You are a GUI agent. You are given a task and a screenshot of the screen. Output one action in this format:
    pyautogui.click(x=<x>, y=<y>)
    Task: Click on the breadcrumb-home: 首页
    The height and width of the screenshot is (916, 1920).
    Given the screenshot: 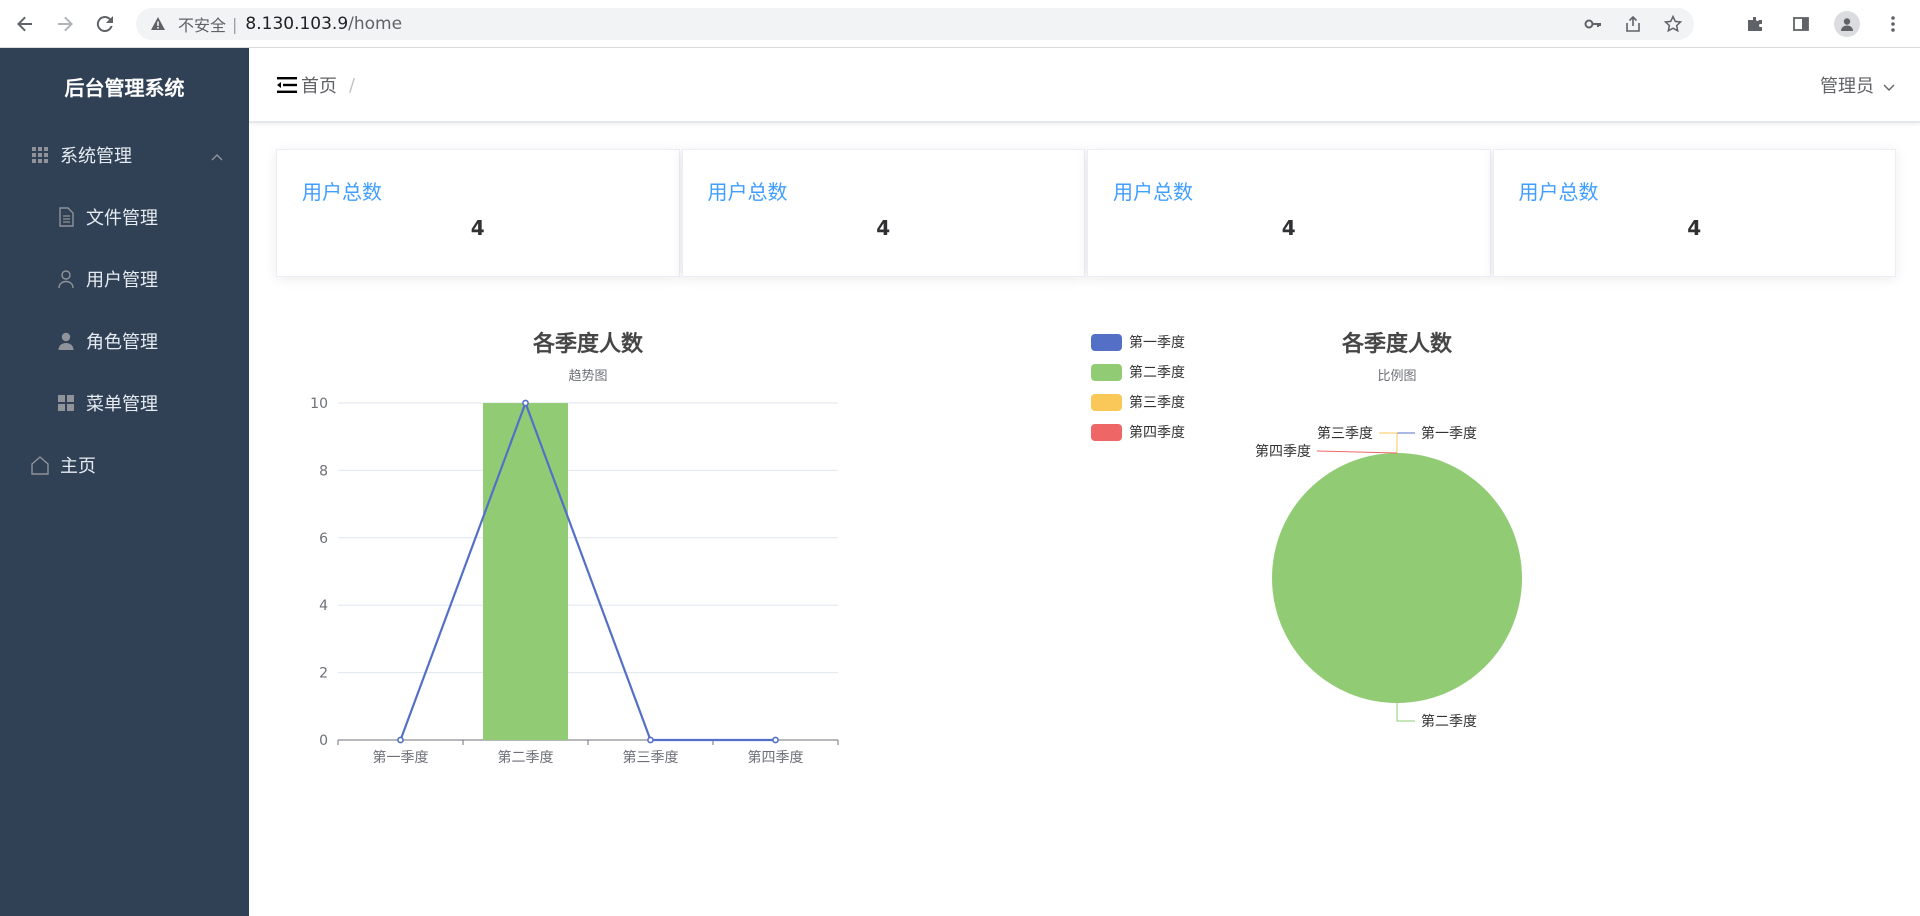 What is the action you would take?
    pyautogui.click(x=319, y=85)
    